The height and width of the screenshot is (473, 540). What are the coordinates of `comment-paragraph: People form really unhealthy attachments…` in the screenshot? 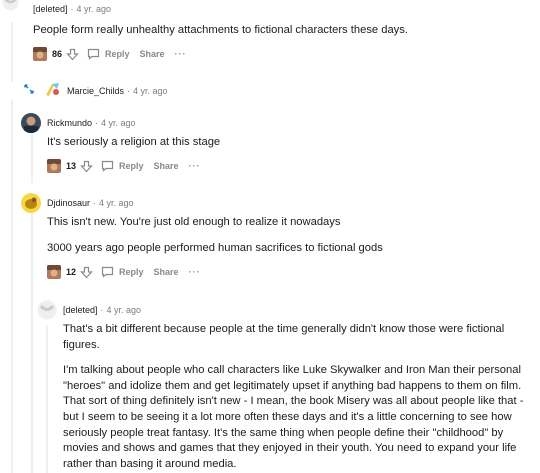 It's located at (220, 30).